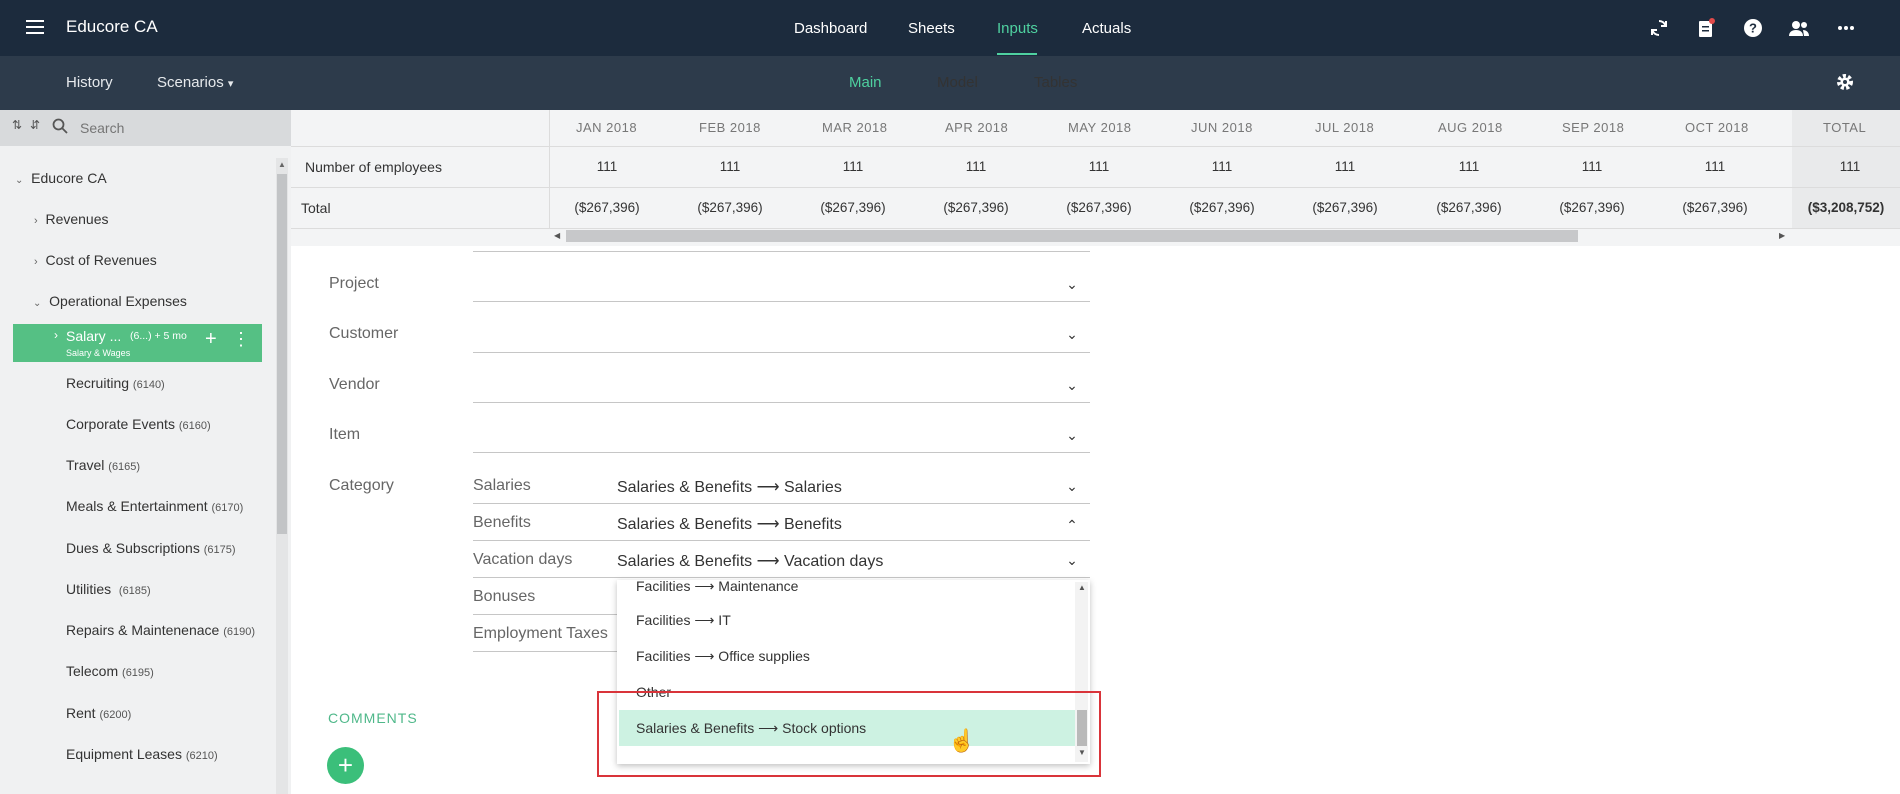 The image size is (1900, 794). Describe the element at coordinates (1799, 28) in the screenshot. I see `users-icon` at that location.